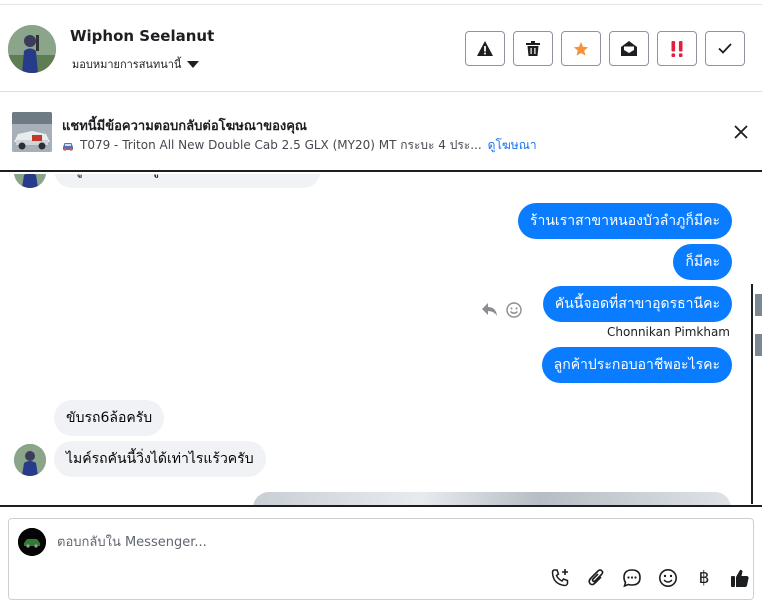 The image size is (762, 614). What do you see at coordinates (668, 332) in the screenshot?
I see `sender-name: Chonnikan Pimkham` at bounding box center [668, 332].